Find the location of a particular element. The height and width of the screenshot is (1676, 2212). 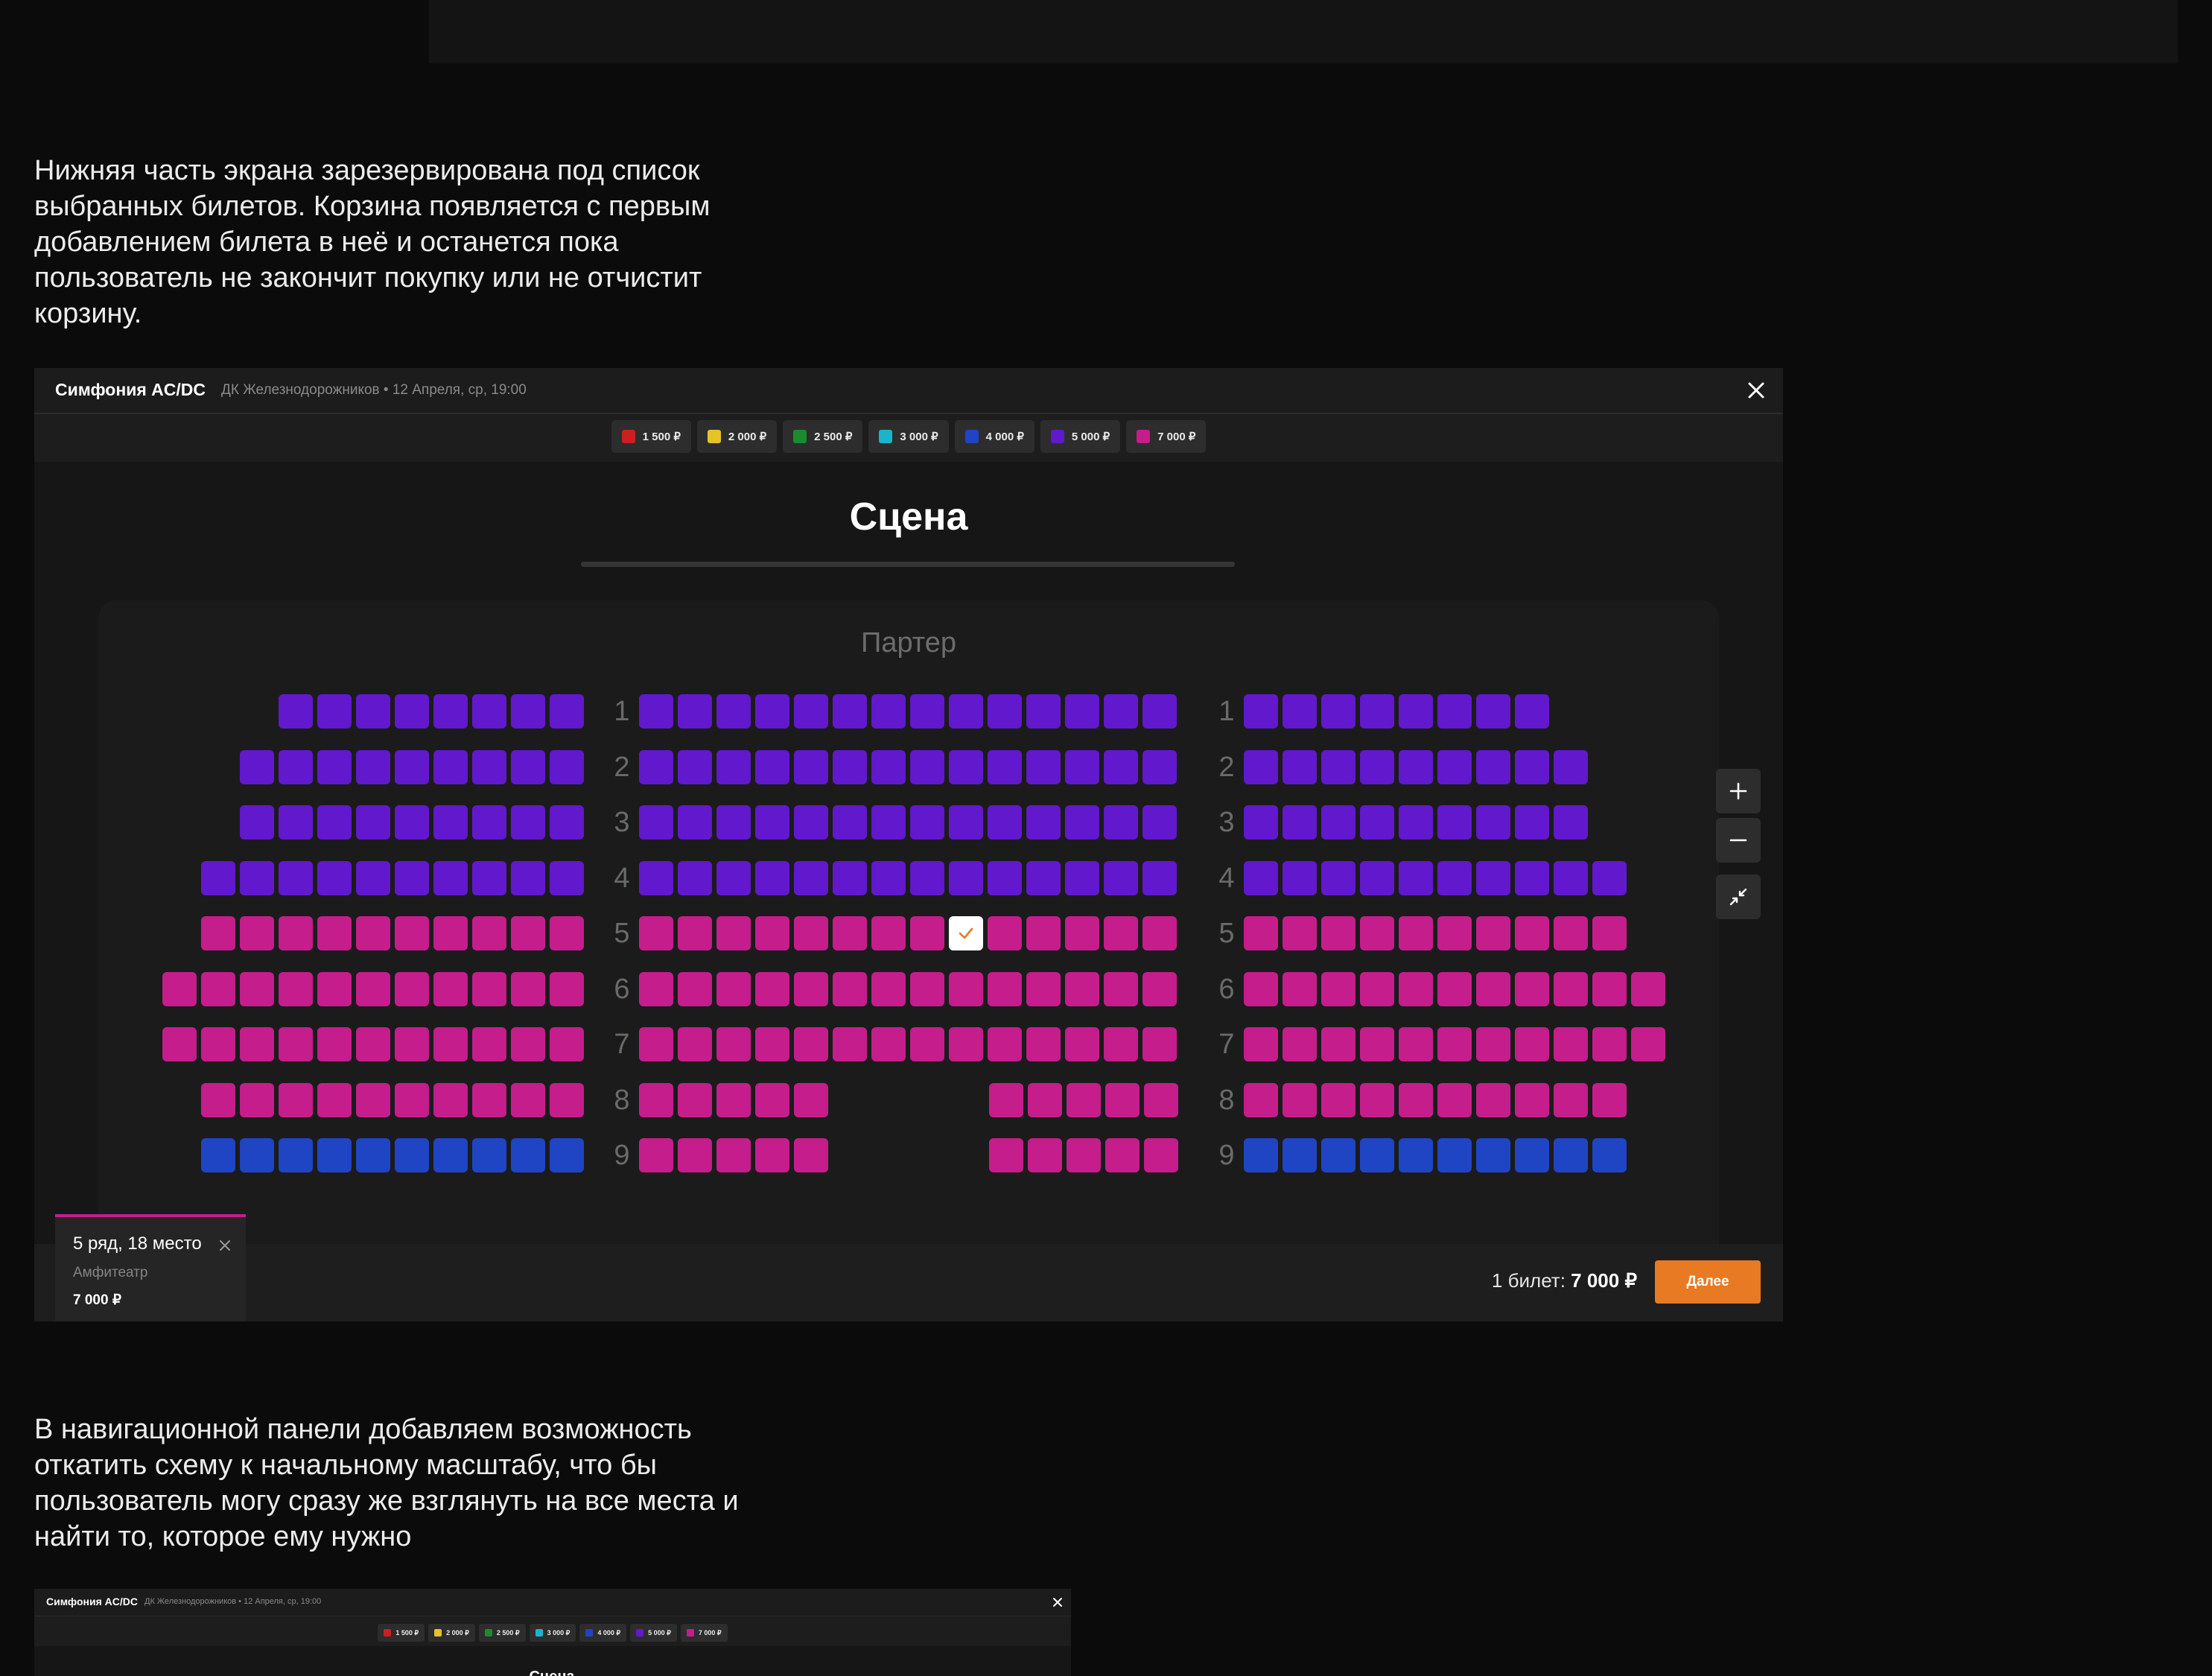

price-chip: 7 000 ₽ is located at coordinates (704, 1633).